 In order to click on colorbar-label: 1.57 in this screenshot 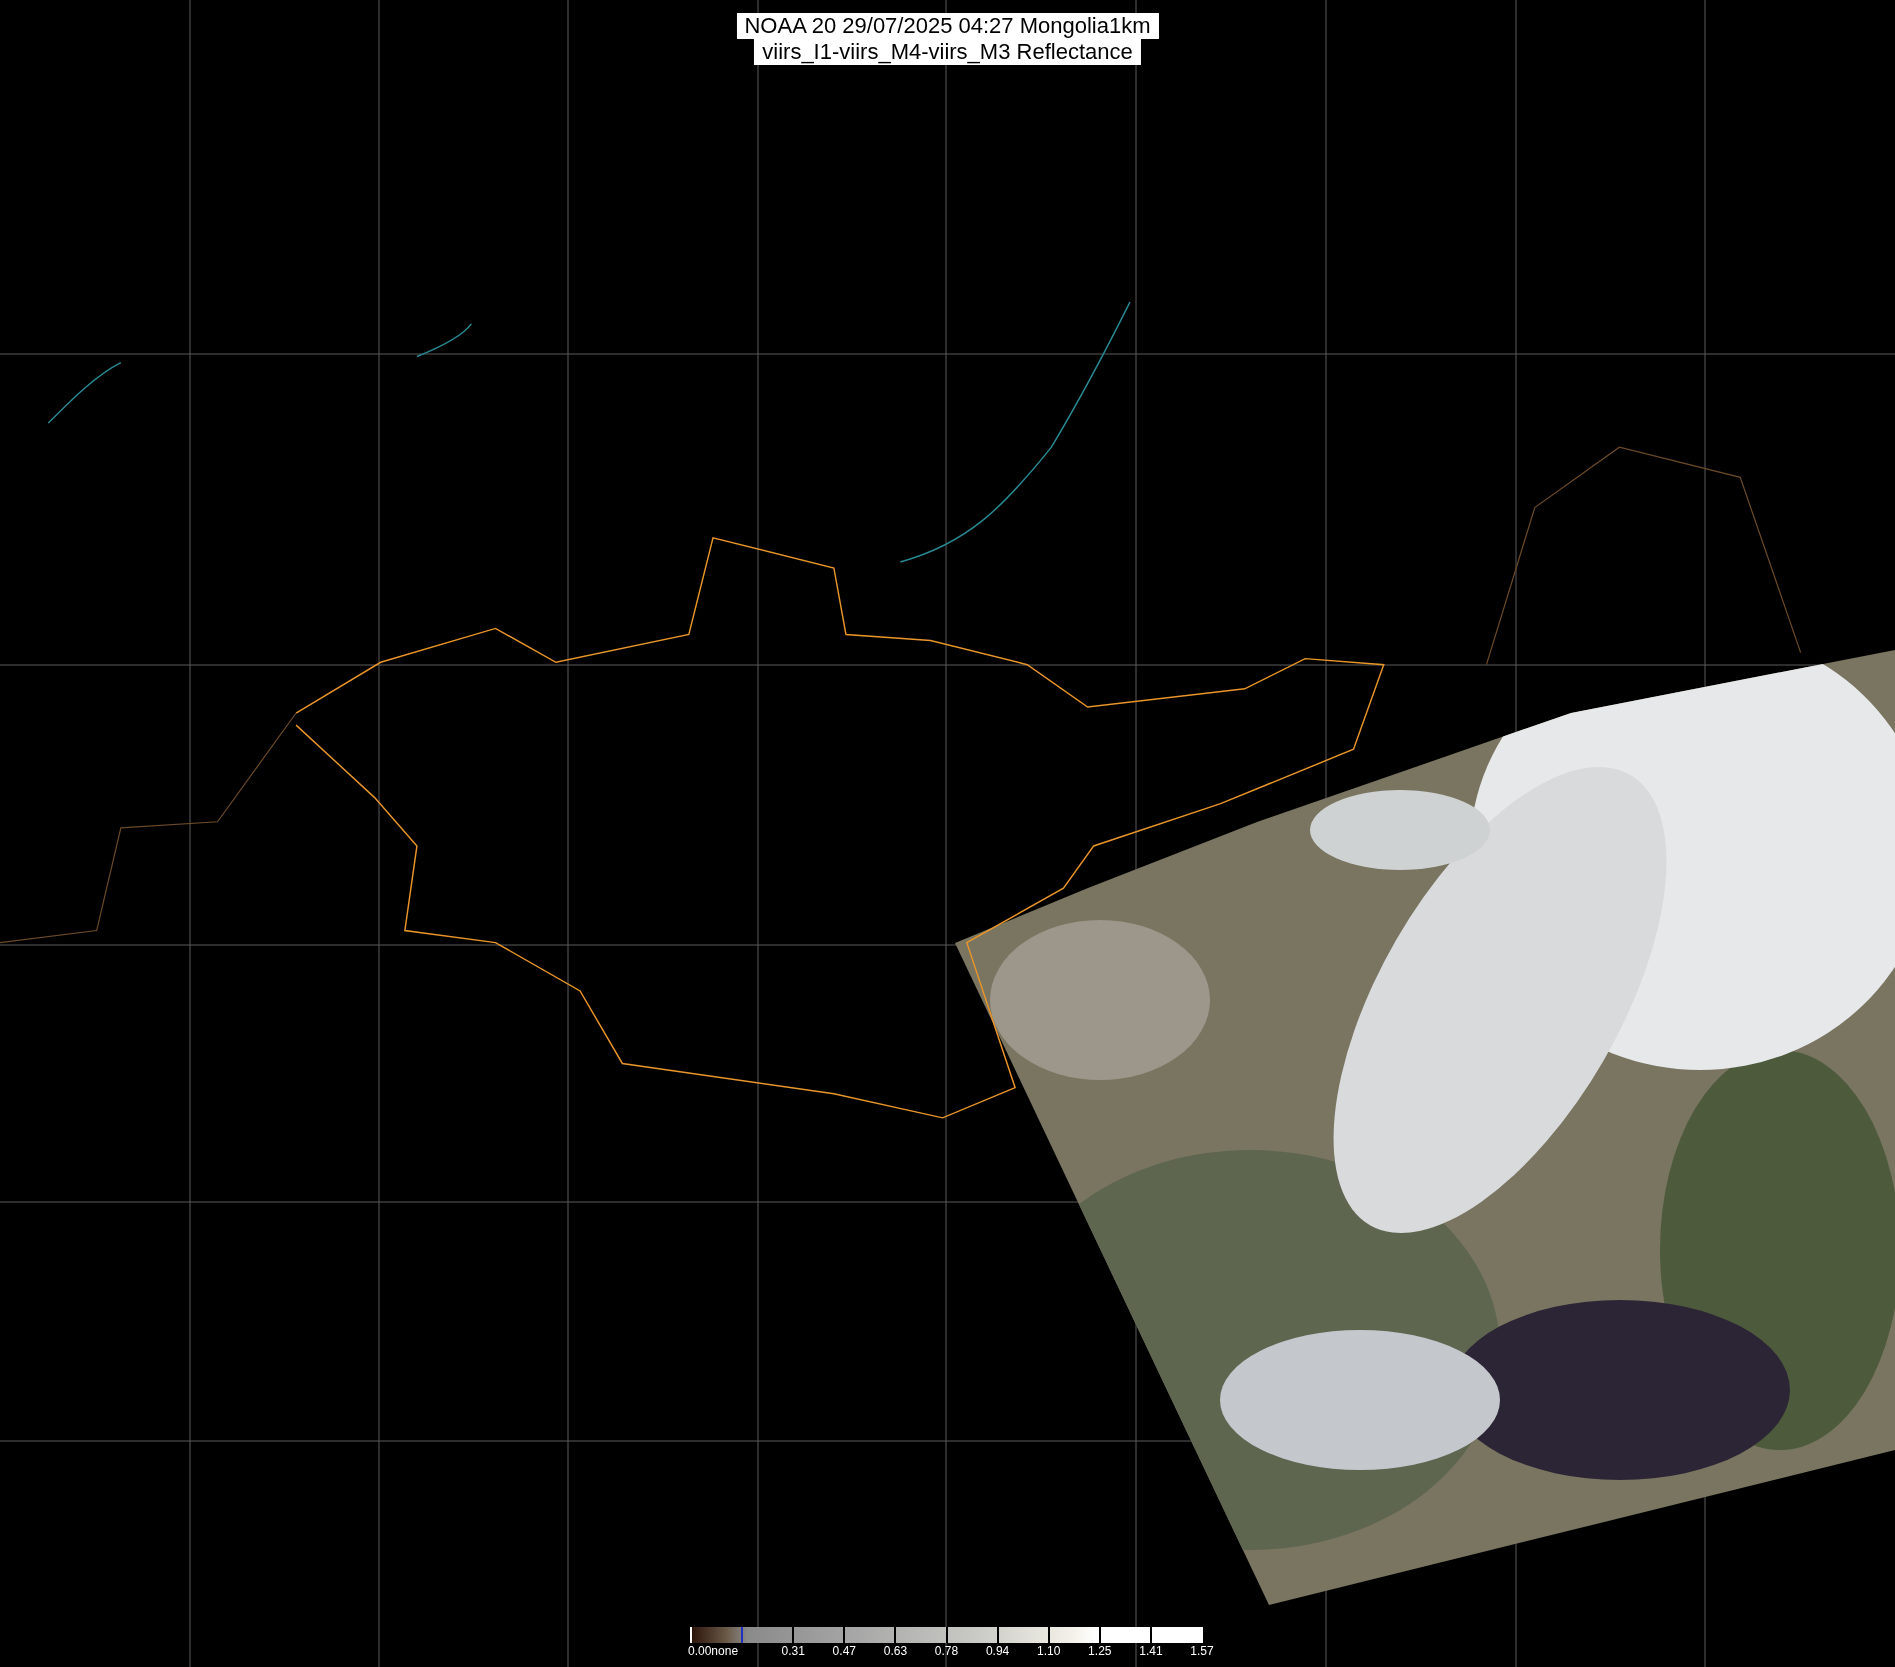, I will do `click(1202, 1651)`.